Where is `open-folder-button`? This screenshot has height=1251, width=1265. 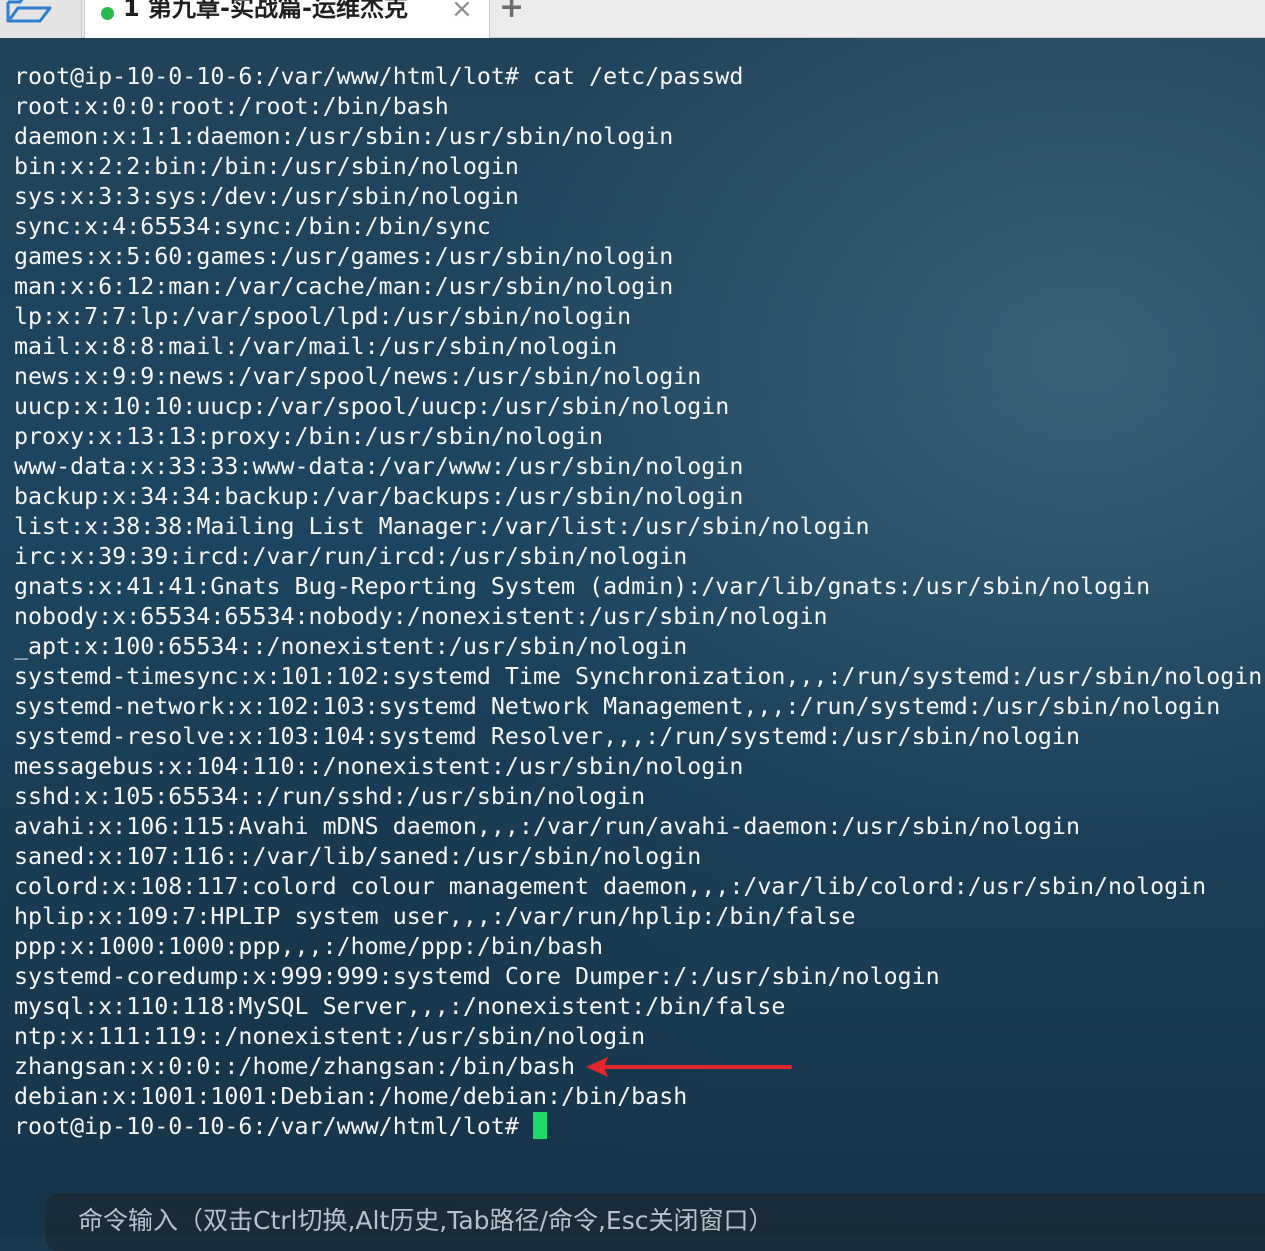
open-folder-button is located at coordinates (41, 19).